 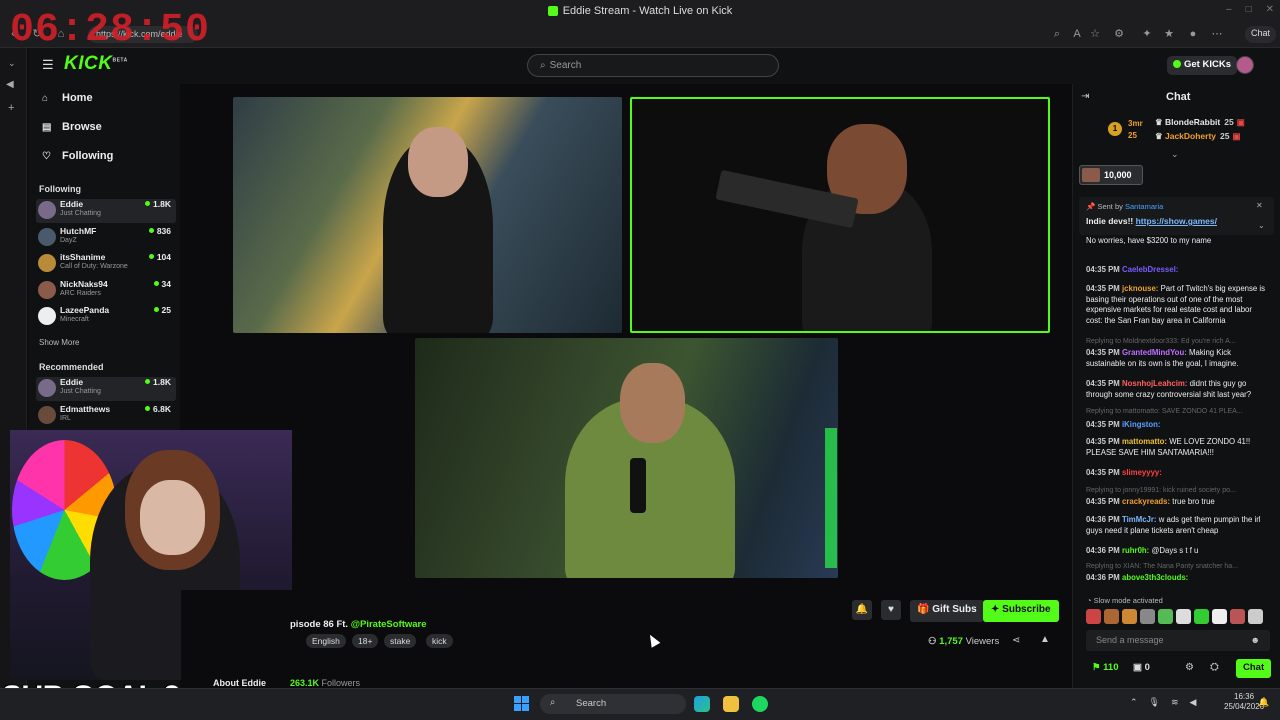 What do you see at coordinates (1139, 519) in the screenshot?
I see `chat-username: TimMcJr:` at bounding box center [1139, 519].